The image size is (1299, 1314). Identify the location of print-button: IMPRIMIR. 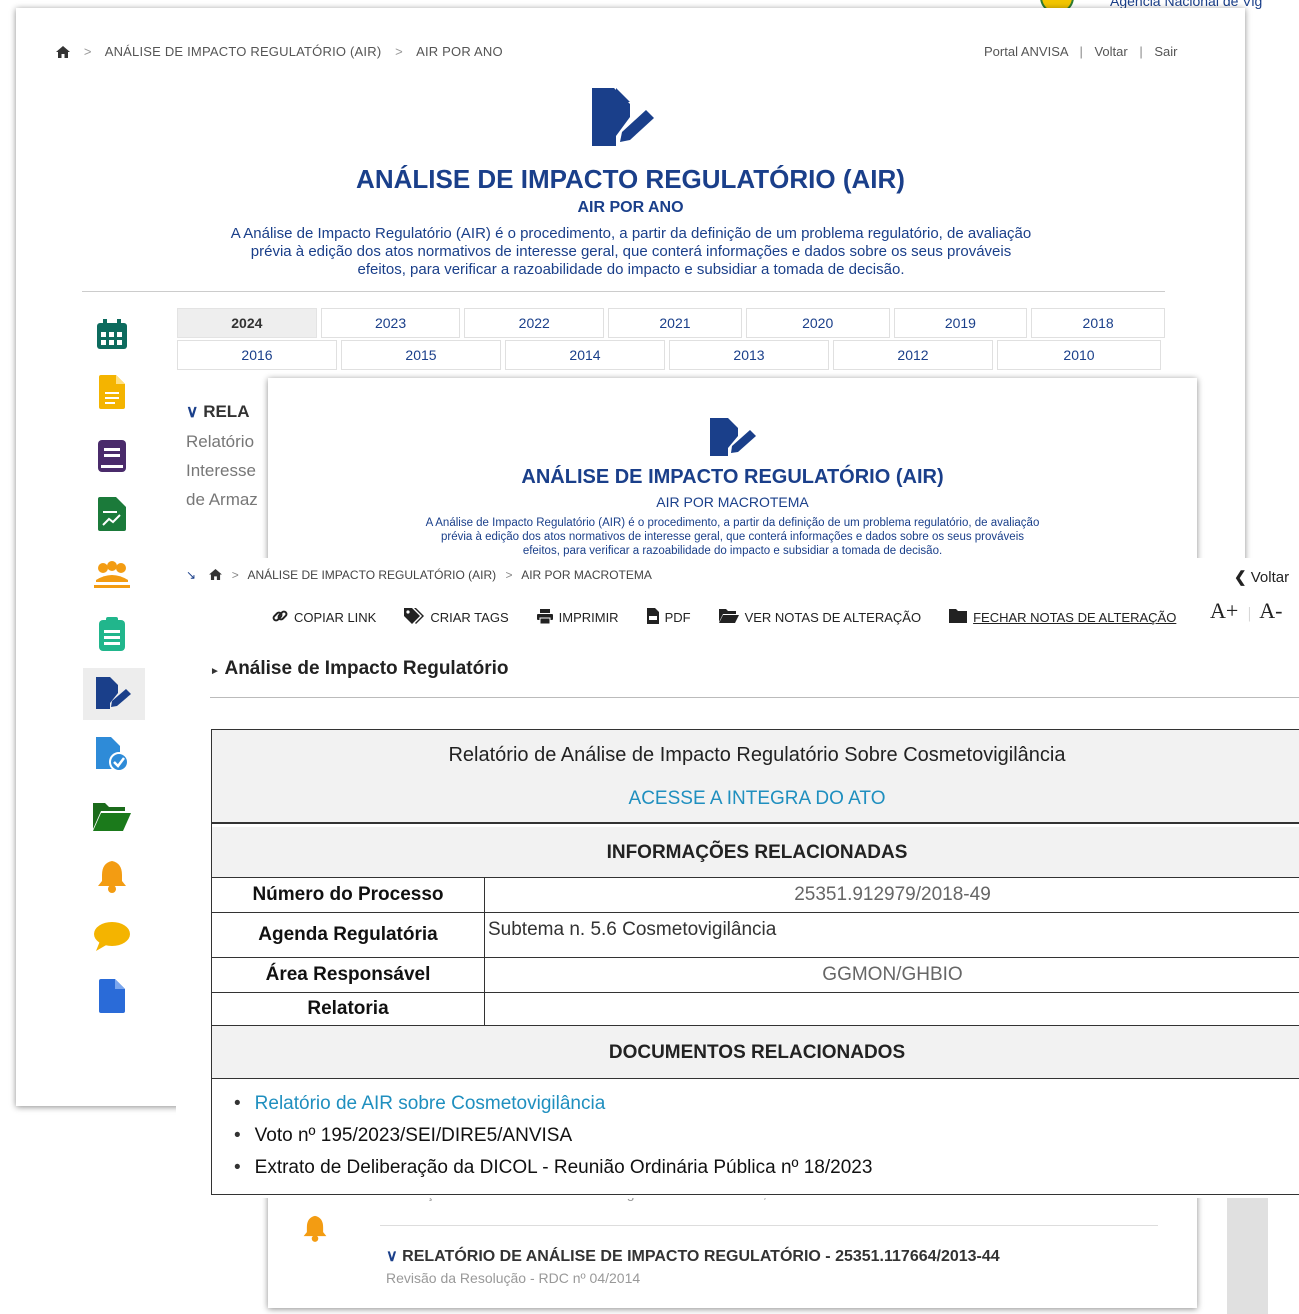
(577, 617).